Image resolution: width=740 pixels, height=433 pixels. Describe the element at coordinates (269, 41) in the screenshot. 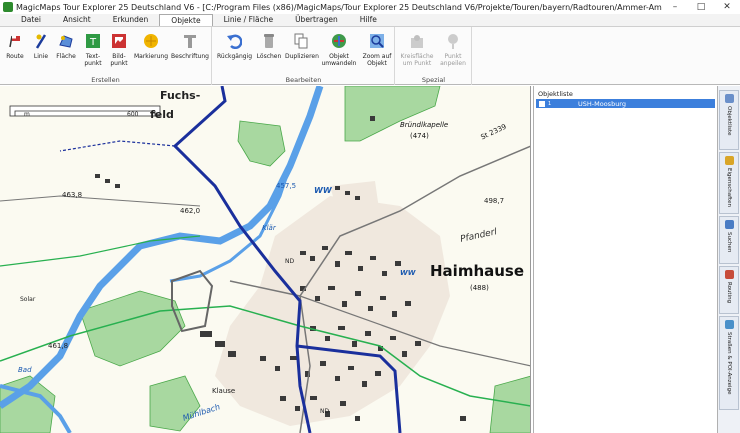

I see `trash-icon` at that location.